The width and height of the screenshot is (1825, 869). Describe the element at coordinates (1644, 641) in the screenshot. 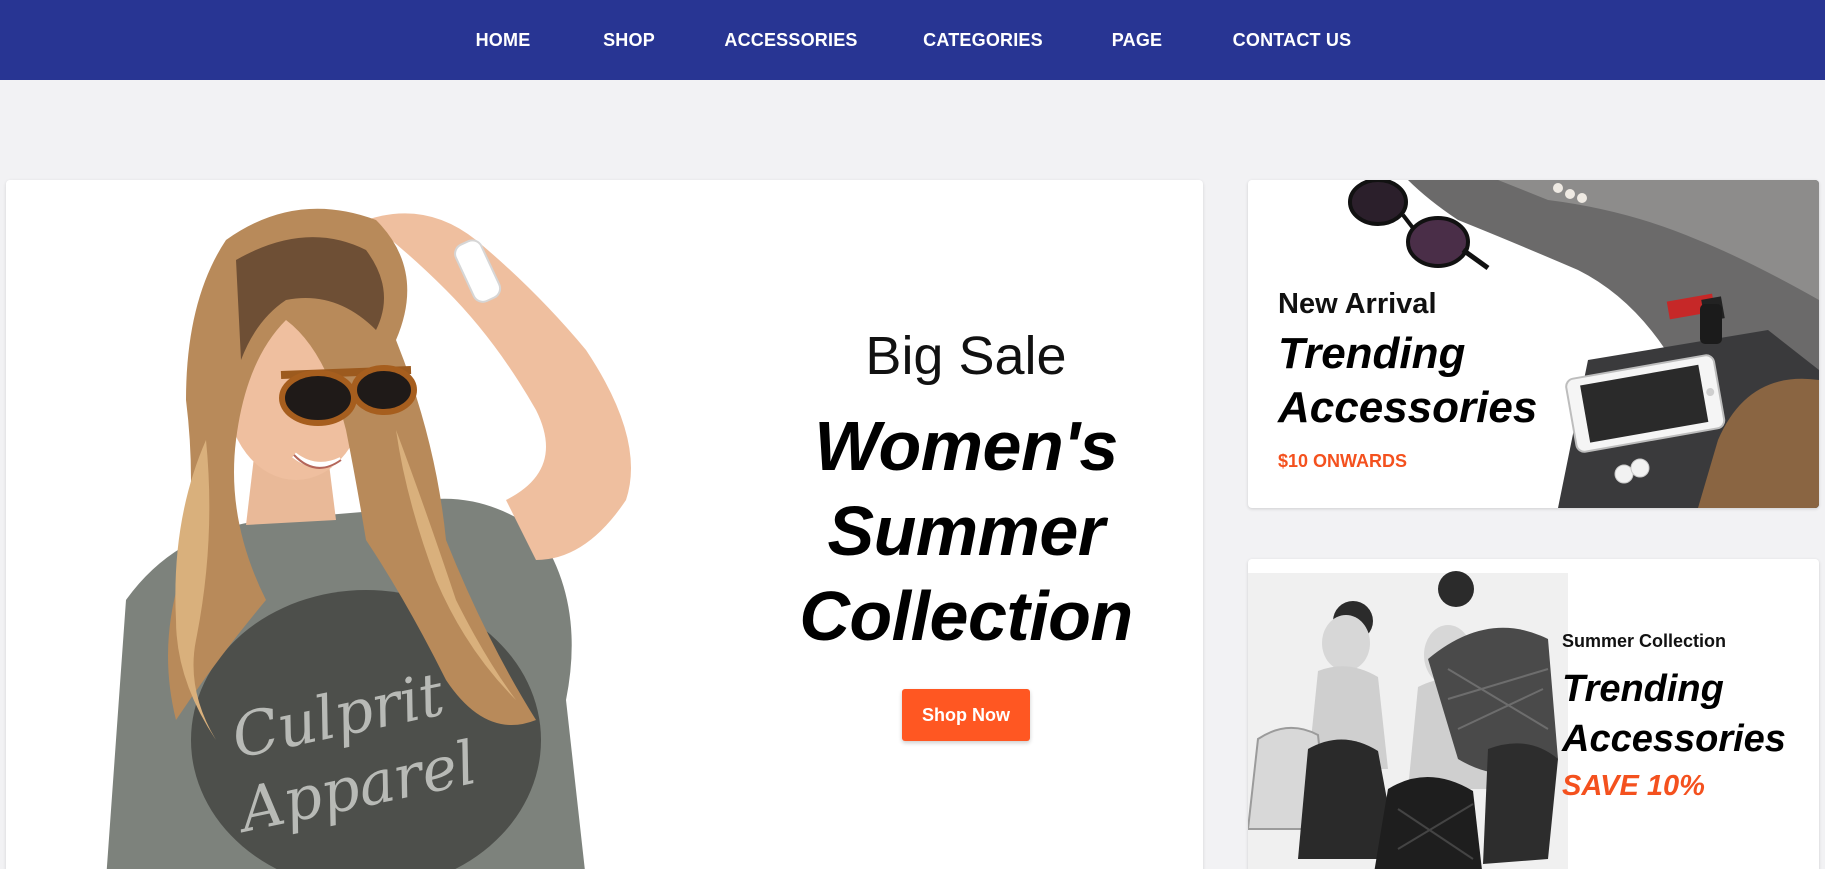

I see `promo-2-pretitle: Summer Collection` at that location.